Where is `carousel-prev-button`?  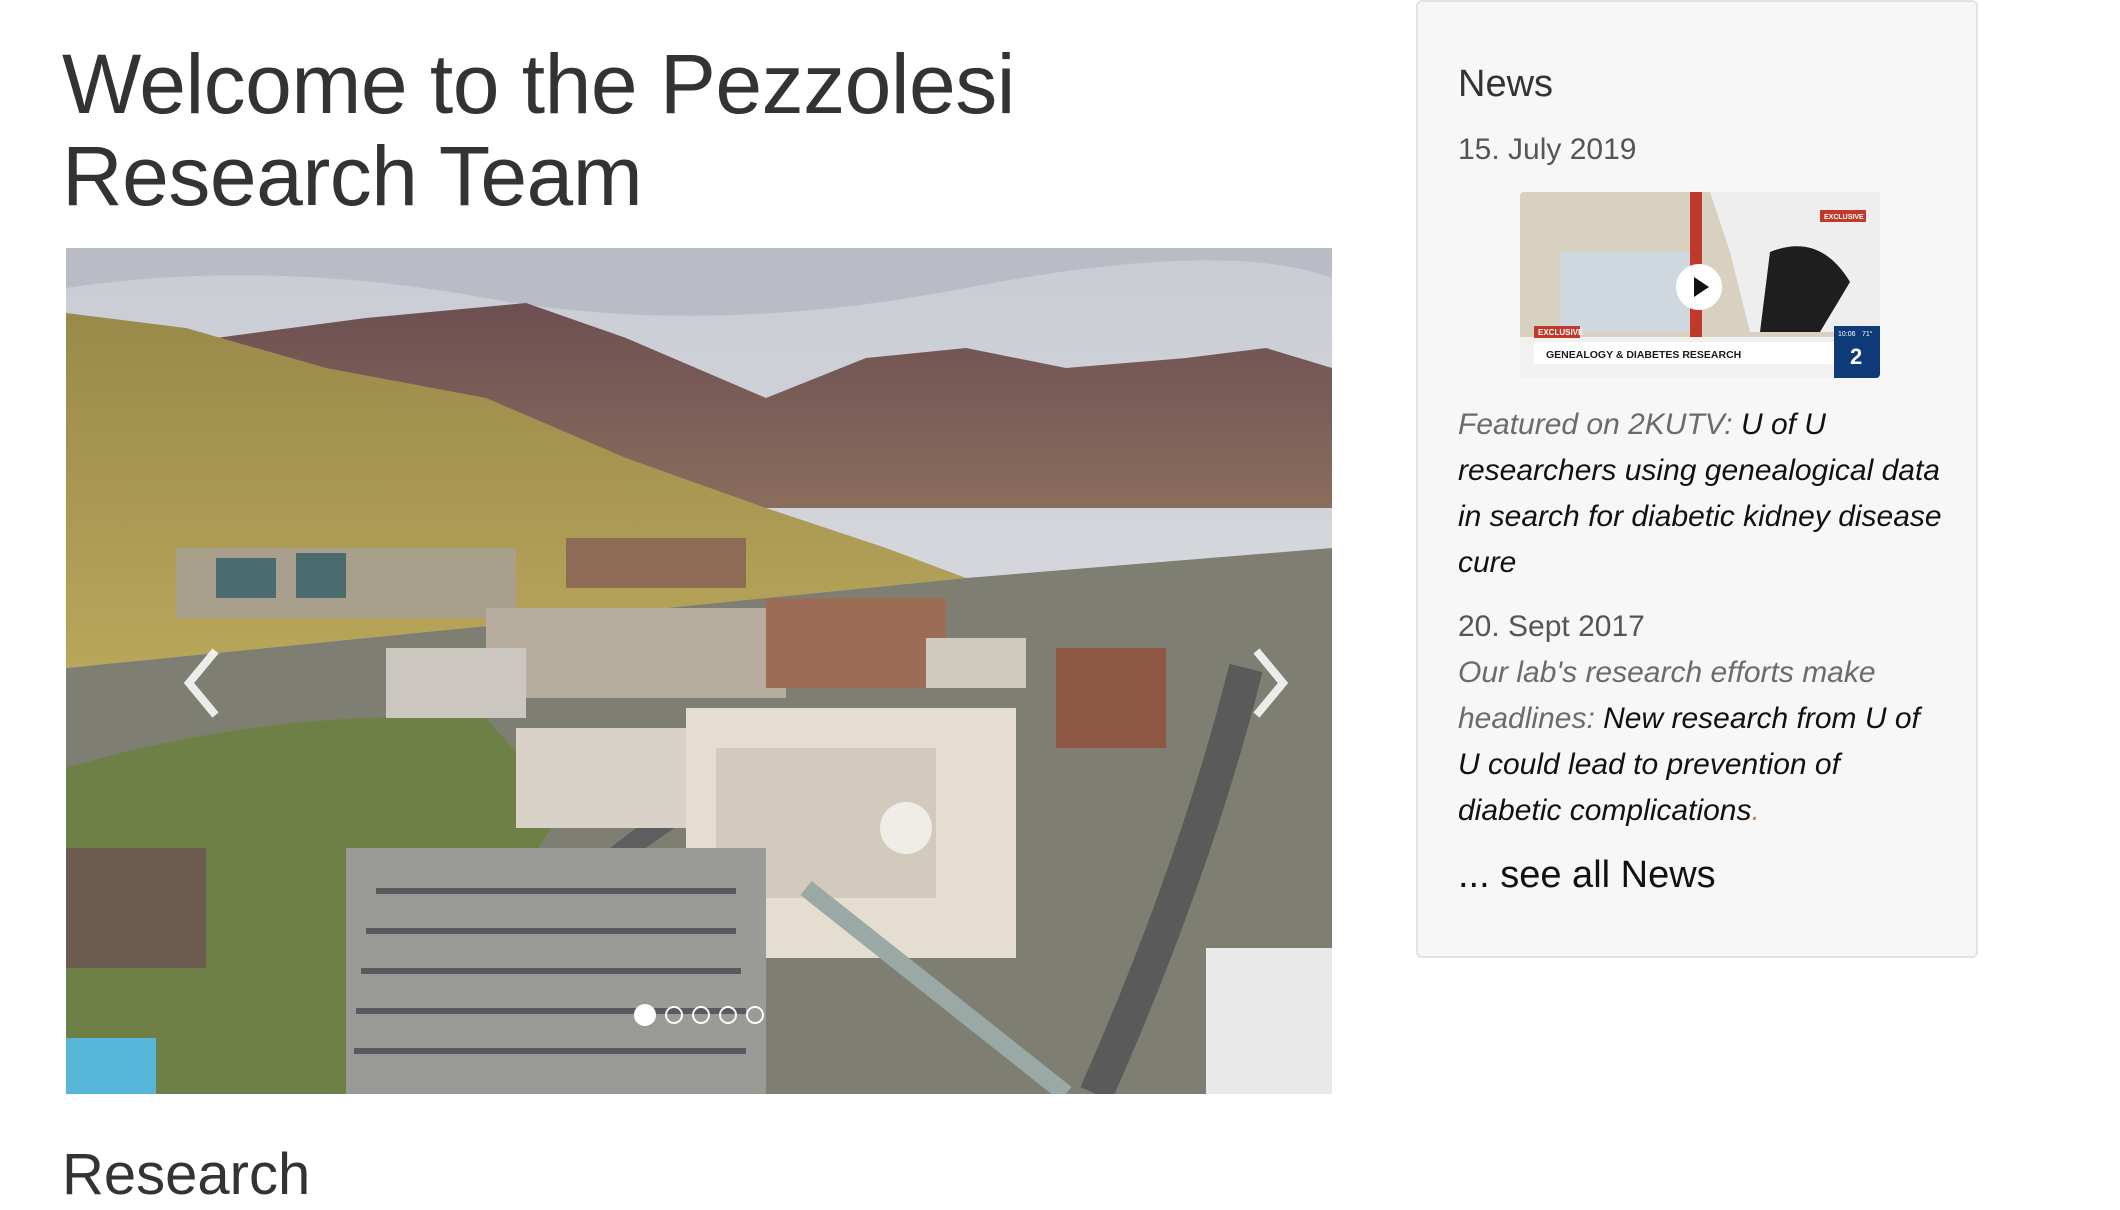 carousel-prev-button is located at coordinates (201, 683).